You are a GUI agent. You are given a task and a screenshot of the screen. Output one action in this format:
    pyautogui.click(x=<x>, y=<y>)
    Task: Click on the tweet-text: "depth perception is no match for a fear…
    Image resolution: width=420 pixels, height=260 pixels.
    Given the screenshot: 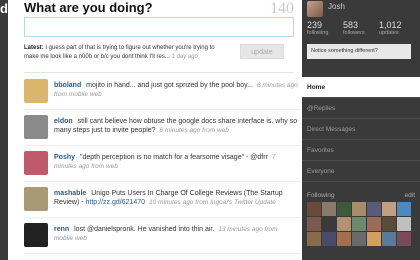 What is the action you would take?
    pyautogui.click(x=173, y=157)
    